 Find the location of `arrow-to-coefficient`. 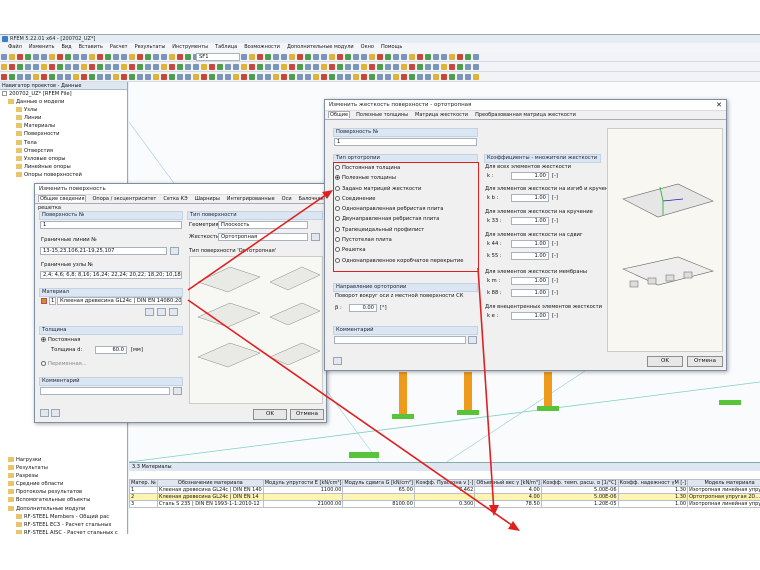

arrow-to-coefficient is located at coordinates (486, 390).